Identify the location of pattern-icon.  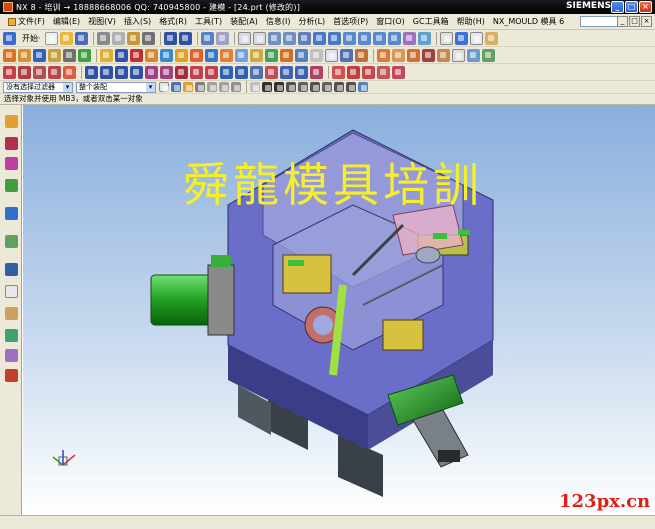
(361, 55).